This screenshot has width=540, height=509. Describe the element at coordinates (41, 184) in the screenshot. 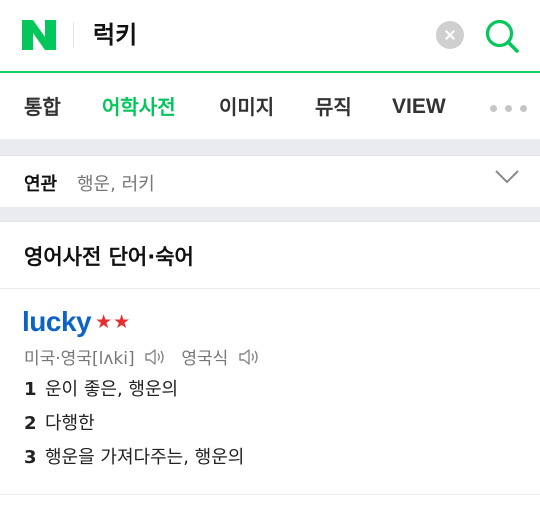

I see `related-label: 연관` at that location.